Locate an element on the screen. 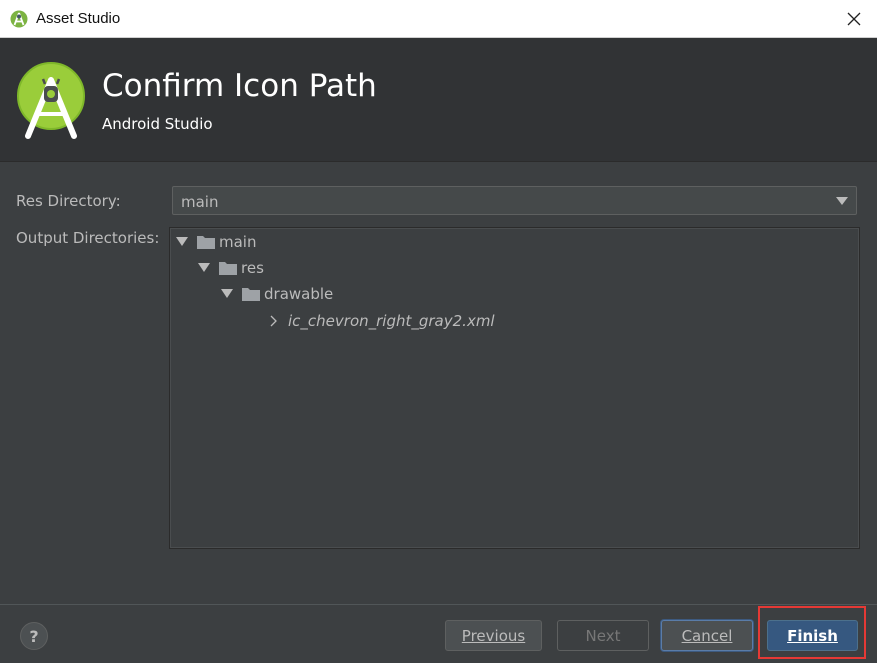 This screenshot has height=663, width=877. tree-node-label: res is located at coordinates (252, 268).